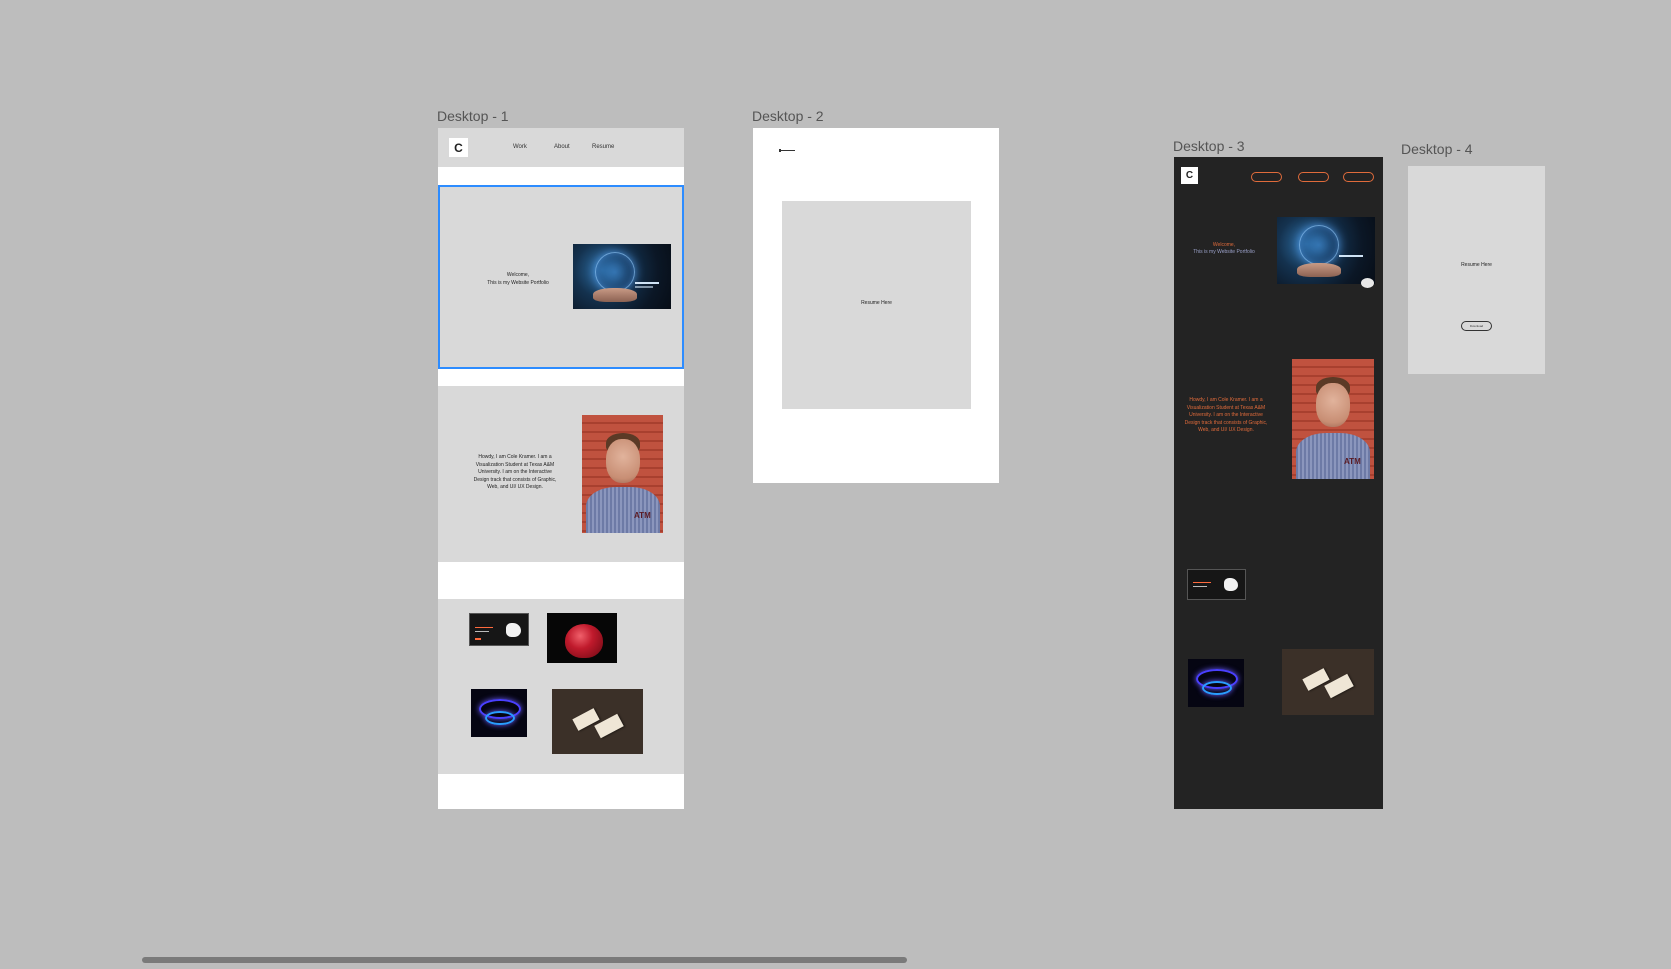 The width and height of the screenshot is (1671, 969). What do you see at coordinates (561, 277) in the screenshot?
I see `selection-outline` at bounding box center [561, 277].